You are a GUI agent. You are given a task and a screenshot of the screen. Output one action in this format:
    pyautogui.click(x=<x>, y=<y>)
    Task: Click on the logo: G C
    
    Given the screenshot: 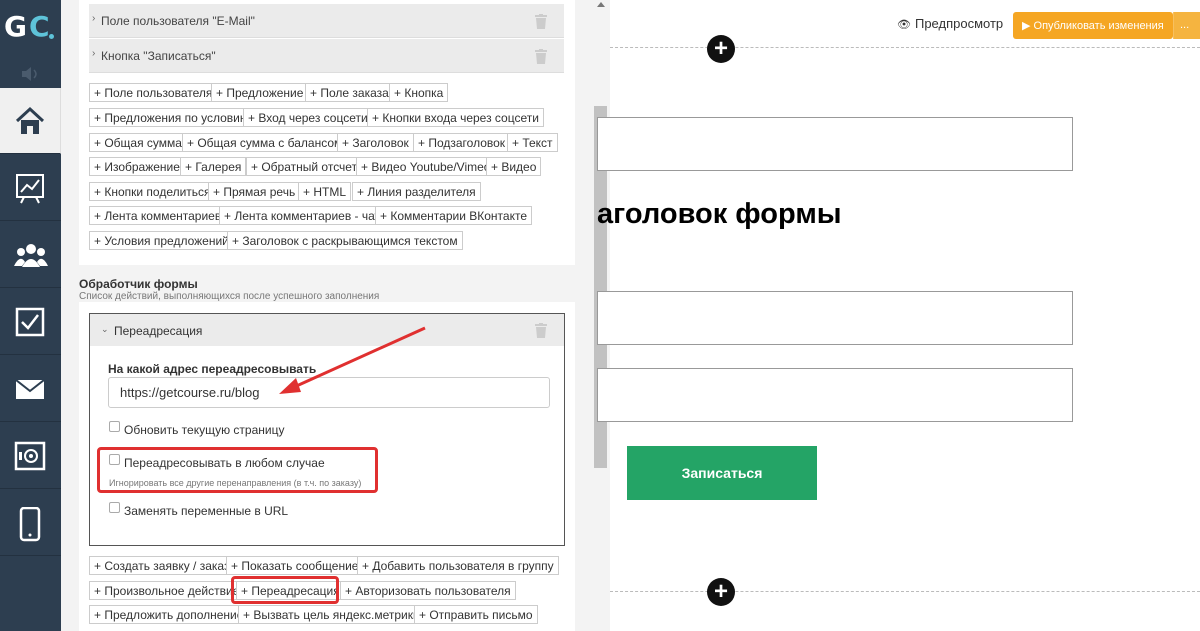 What is the action you would take?
    pyautogui.click(x=30, y=30)
    